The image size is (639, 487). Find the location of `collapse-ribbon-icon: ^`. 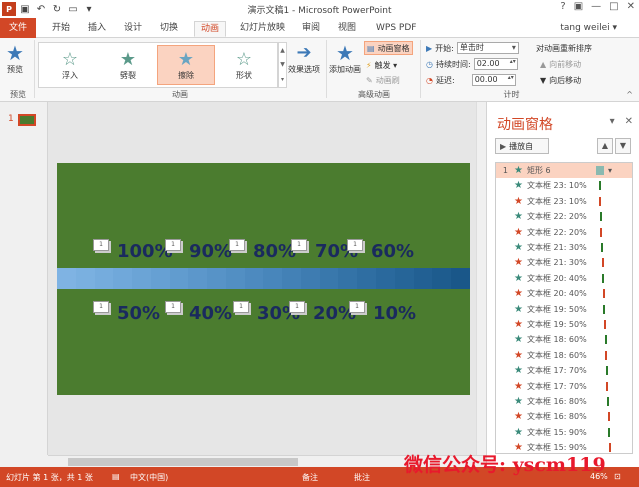

collapse-ribbon-icon: ^ is located at coordinates (629, 94).